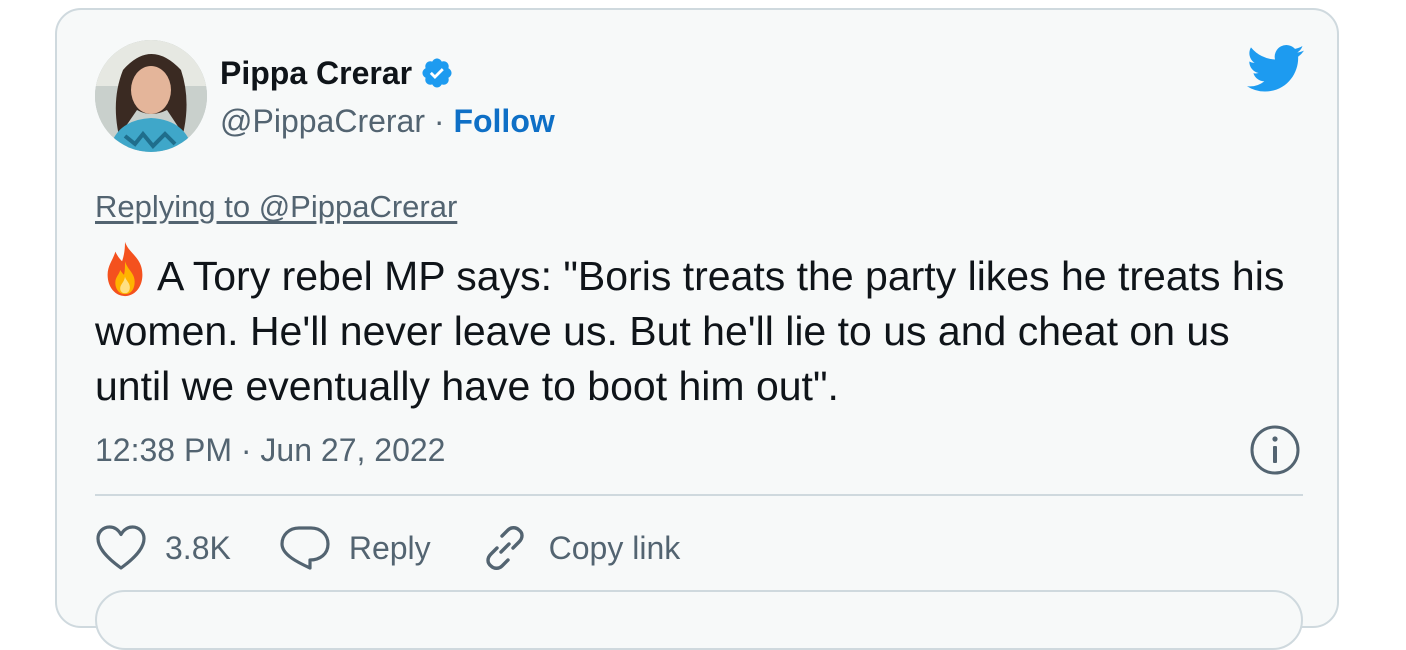  I want to click on copy-link-button: Copy link, so click(580, 548).